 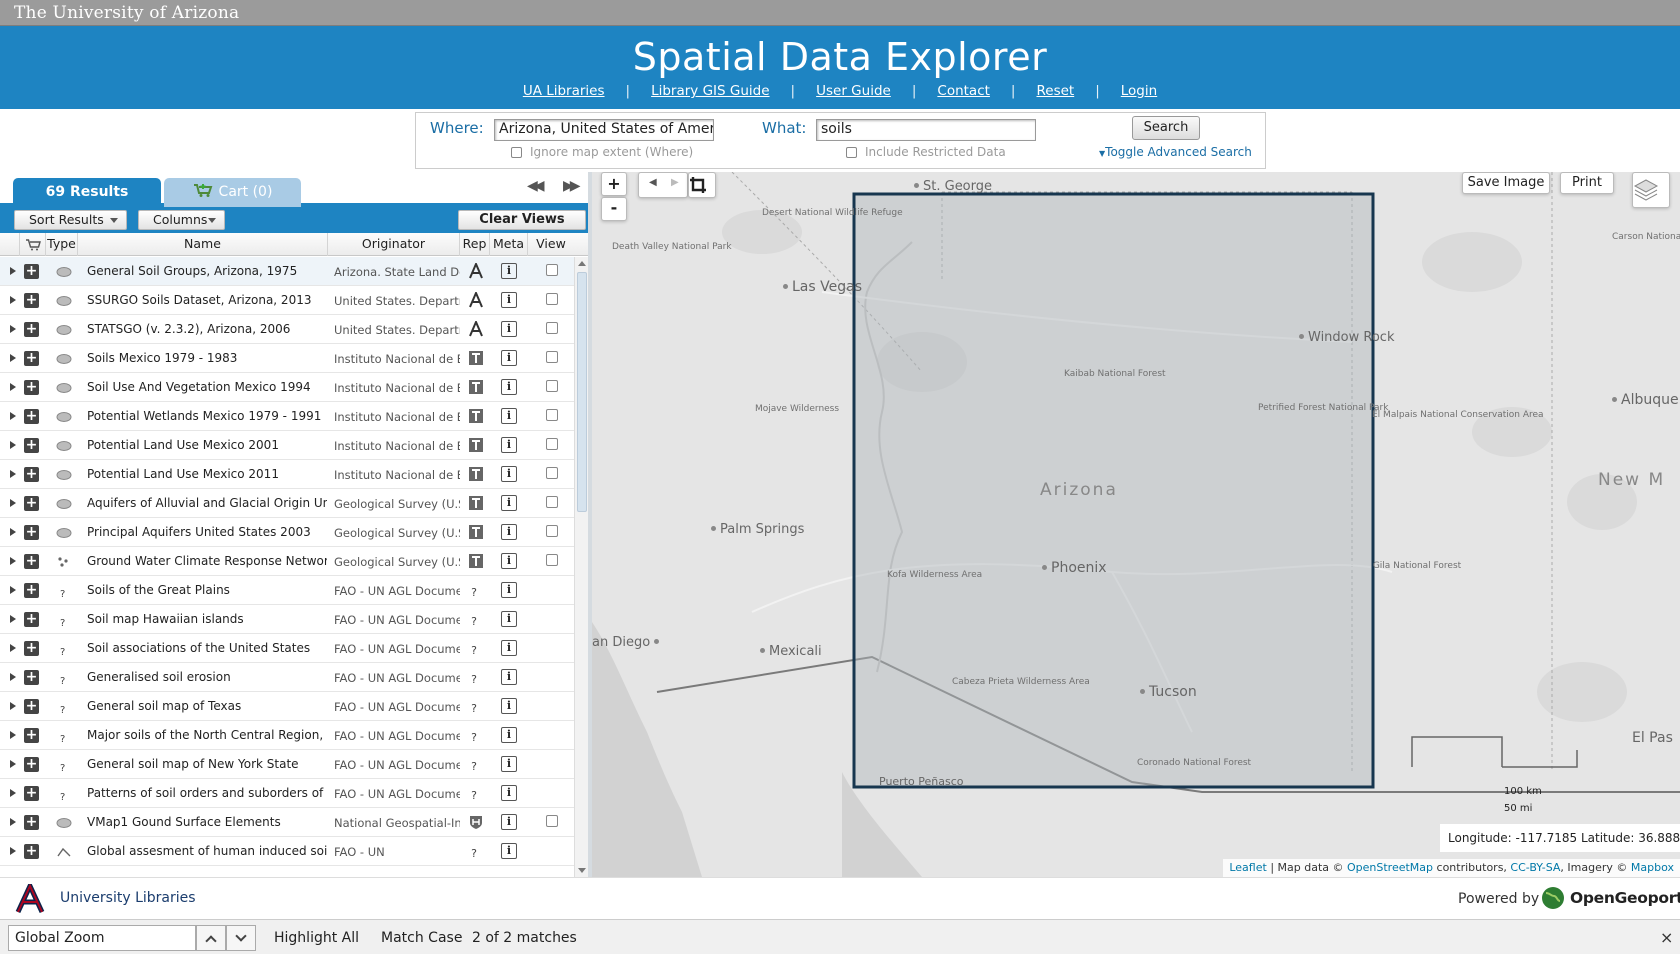 I want to click on opengeoportal-brand: OpenGeoportal, so click(x=1625, y=898).